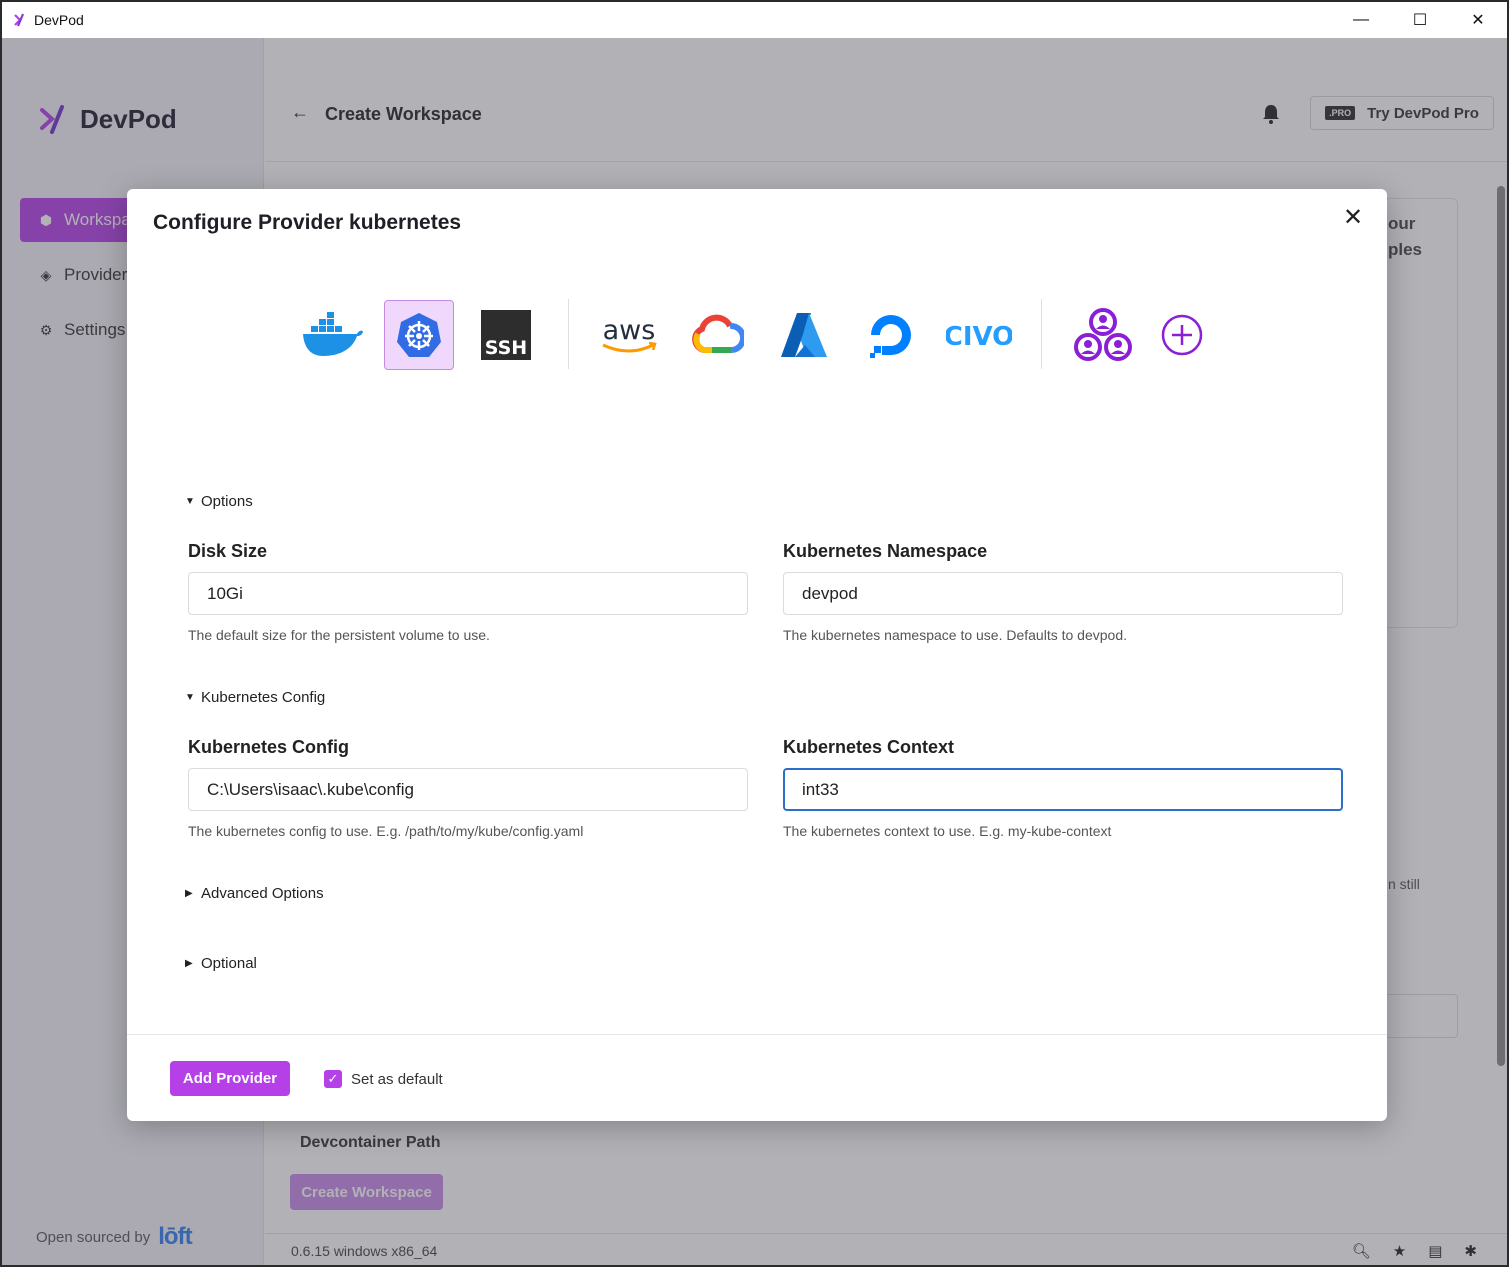 The height and width of the screenshot is (1267, 1509). Describe the element at coordinates (869, 747) in the screenshot. I see `kube-context-label: Kubernetes Context` at that location.